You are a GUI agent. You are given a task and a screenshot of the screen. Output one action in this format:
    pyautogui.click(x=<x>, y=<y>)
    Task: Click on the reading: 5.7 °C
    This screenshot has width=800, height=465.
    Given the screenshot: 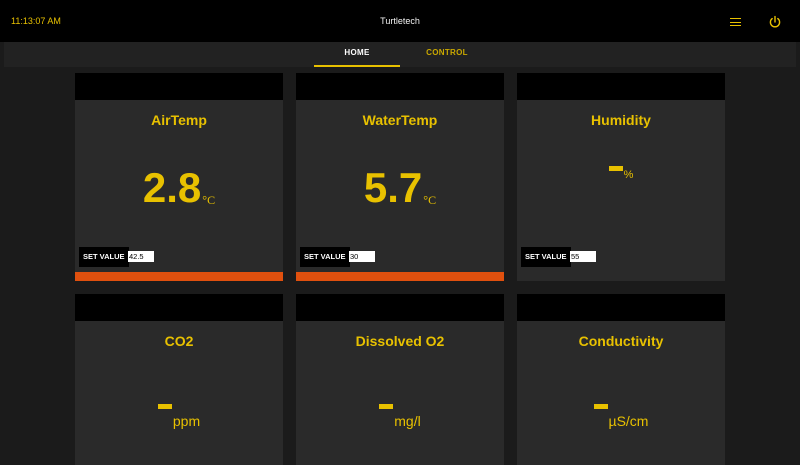 What is the action you would take?
    pyautogui.click(x=400, y=188)
    